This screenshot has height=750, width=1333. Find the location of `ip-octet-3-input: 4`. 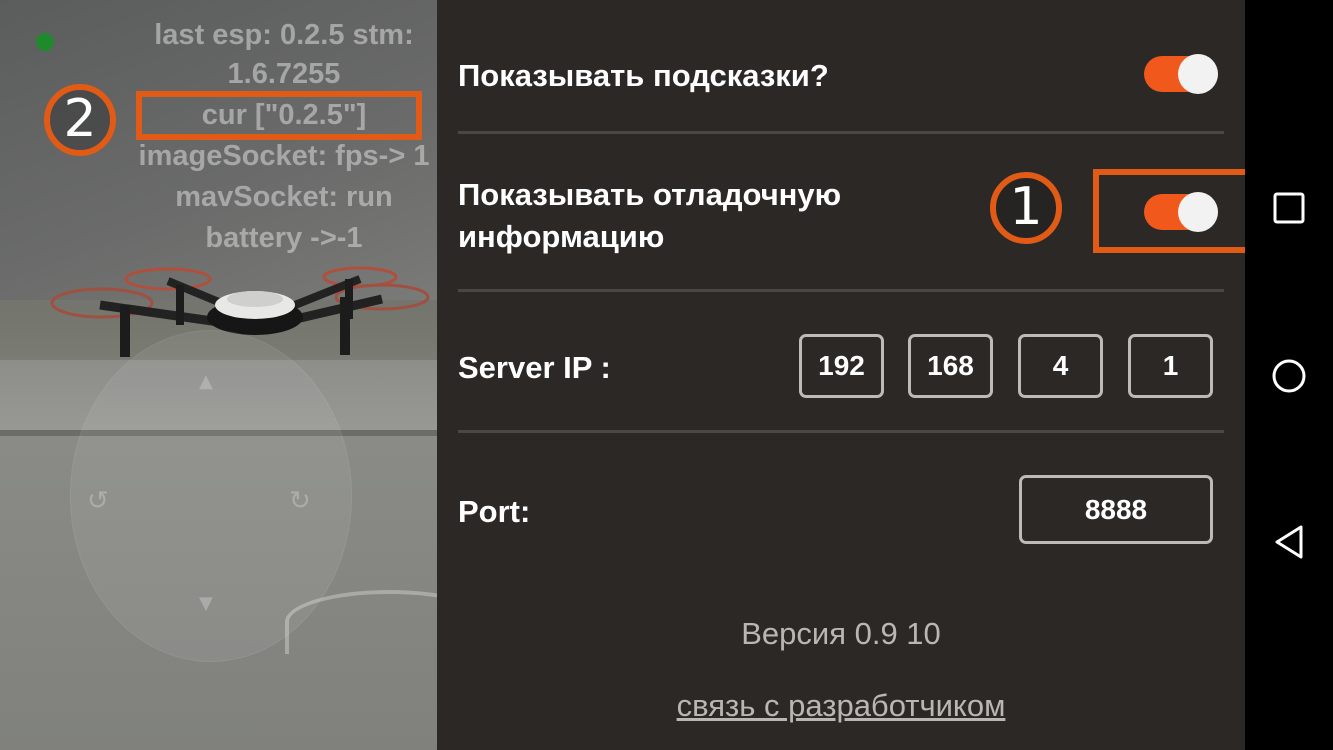

ip-octet-3-input: 4 is located at coordinates (1060, 366).